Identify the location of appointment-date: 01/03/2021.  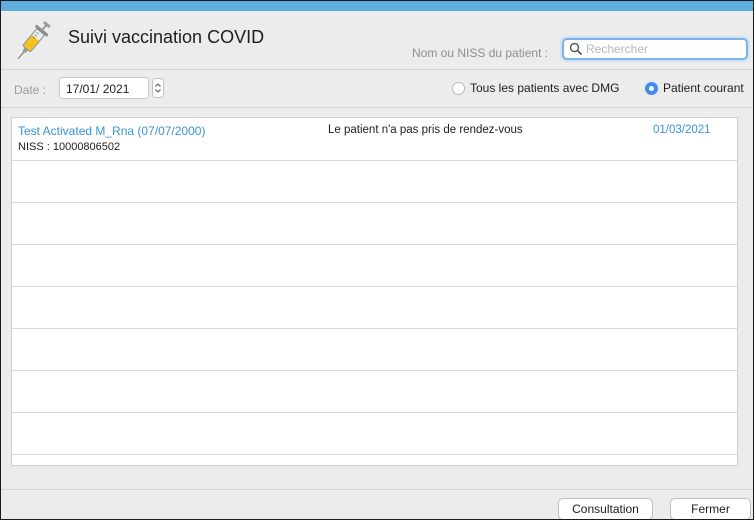
(682, 130).